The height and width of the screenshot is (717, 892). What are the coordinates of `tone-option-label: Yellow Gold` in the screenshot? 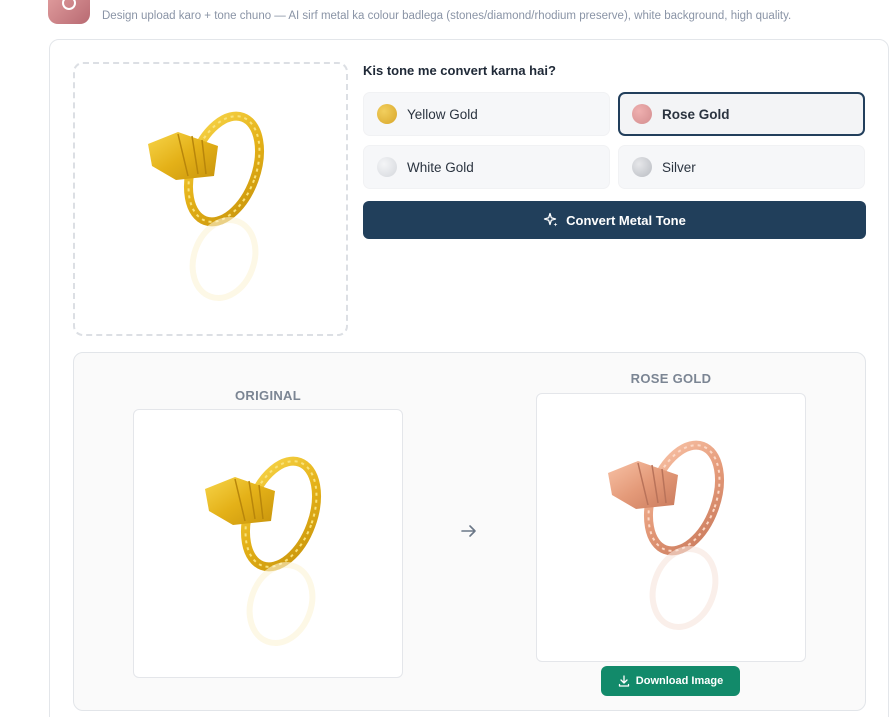 It's located at (442, 114).